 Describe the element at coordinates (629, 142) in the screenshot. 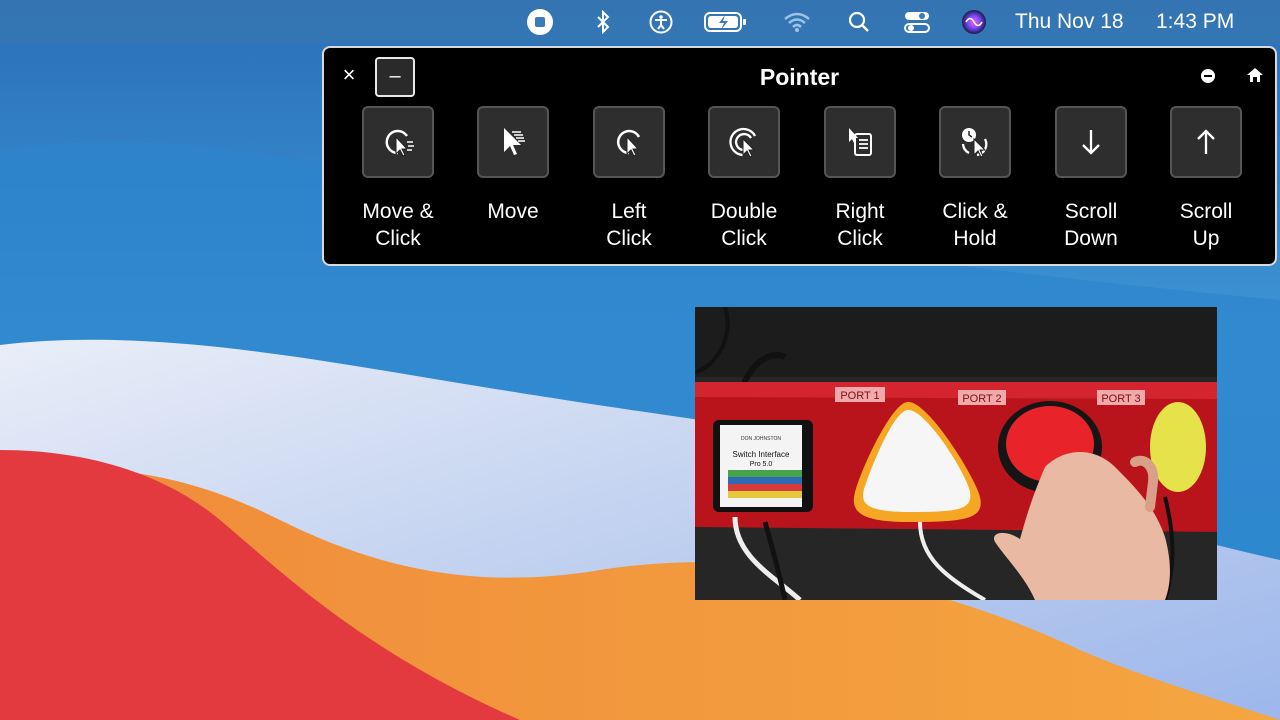

I see `left-click-icon` at that location.